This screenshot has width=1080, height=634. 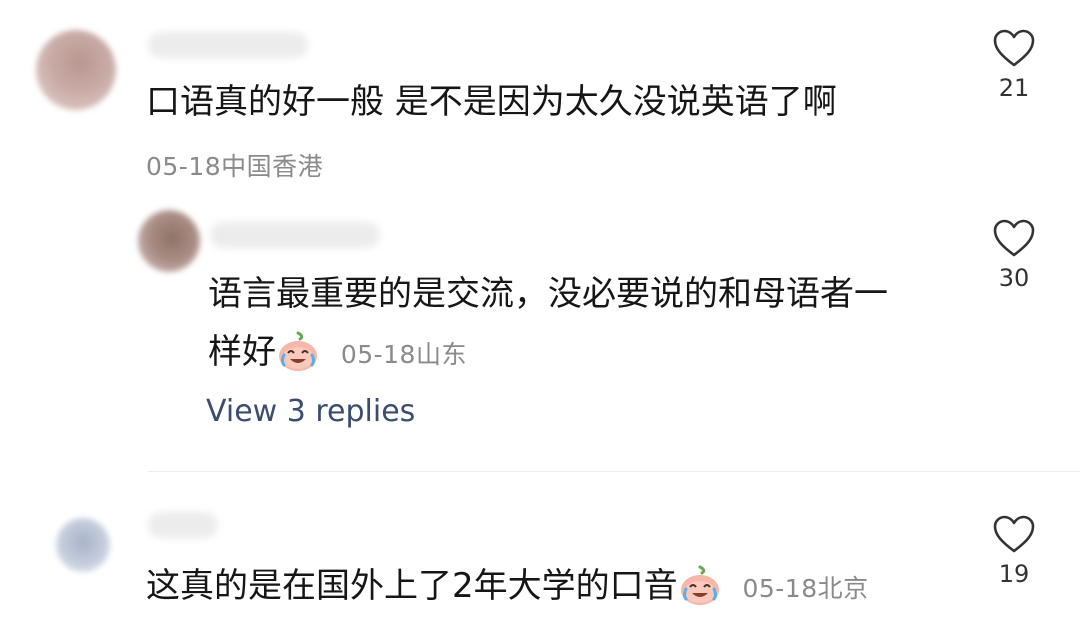 What do you see at coordinates (491, 102) in the screenshot?
I see `comment-text: 口语真的好一般 是不是因为太久没说英语了啊` at bounding box center [491, 102].